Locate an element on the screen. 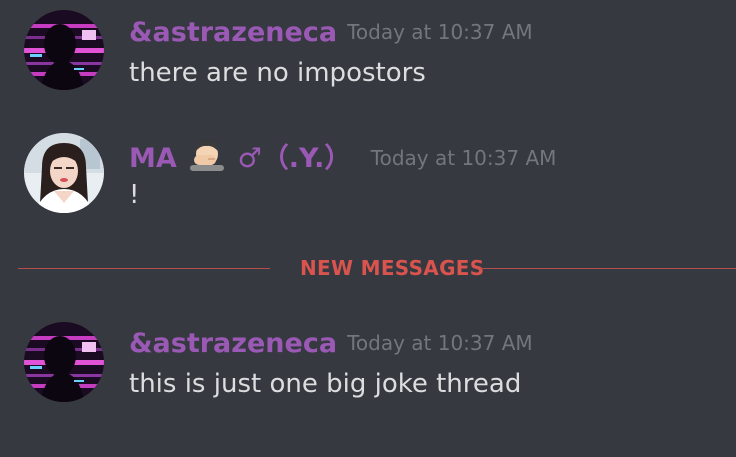  divider-line-right is located at coordinates (608, 268).